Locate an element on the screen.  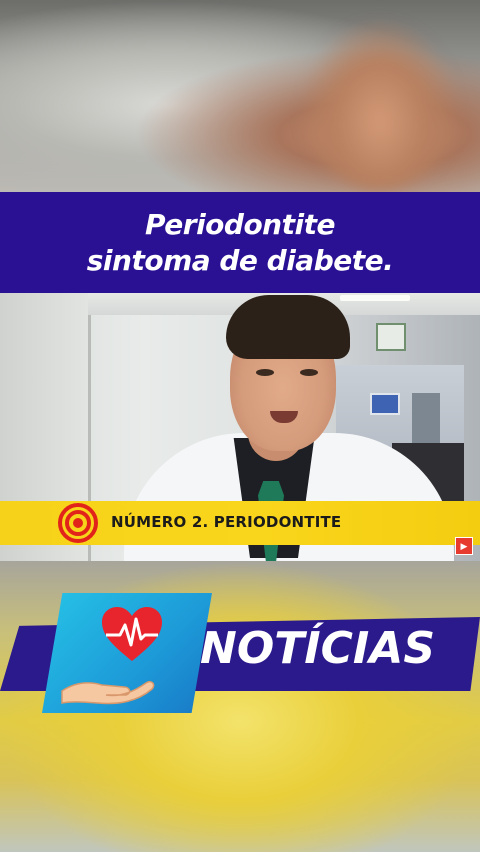
lower-third-banner: NÚMERO 2. PERIODONTITE is located at coordinates (240, 523).